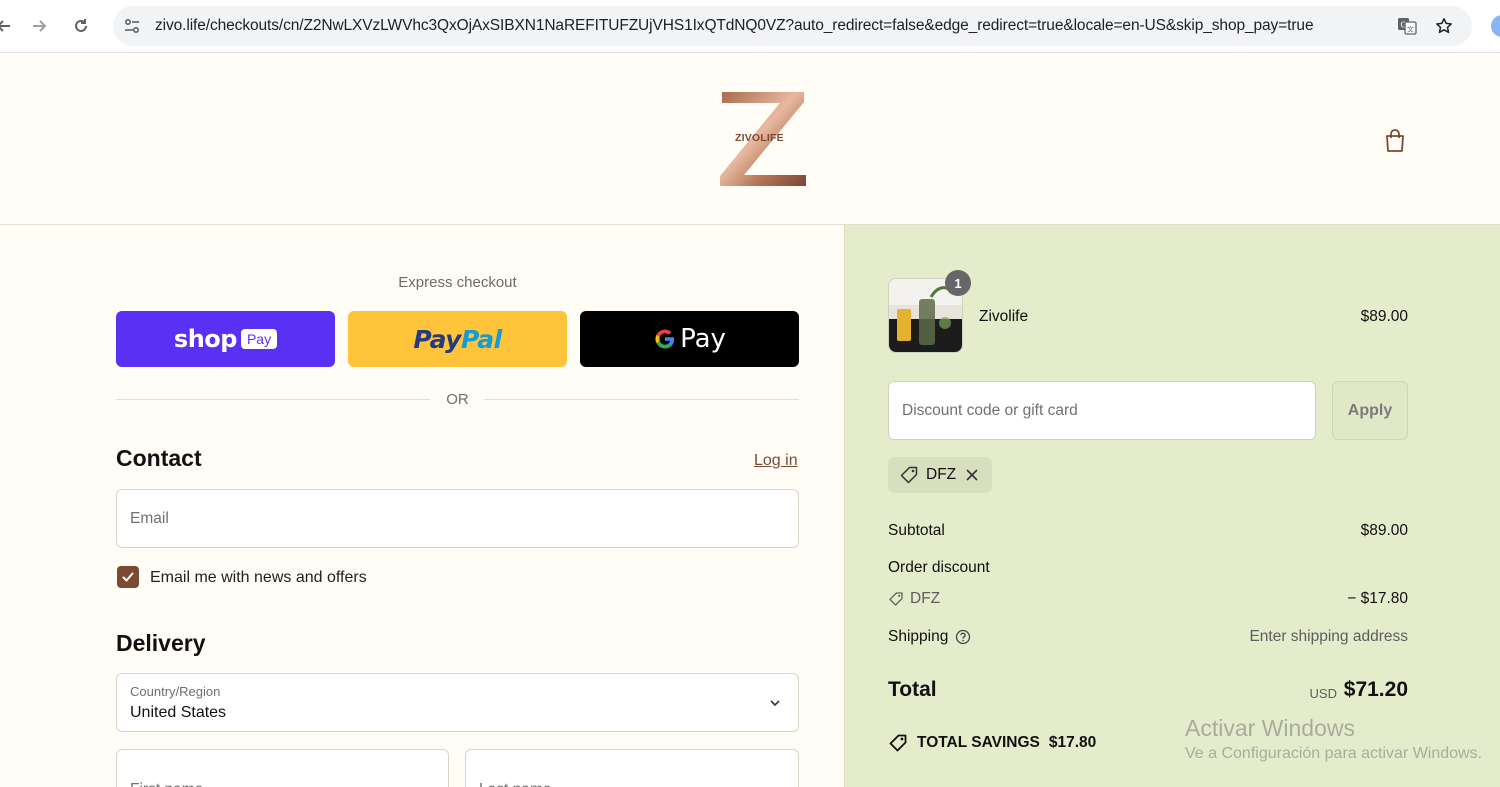 Image resolution: width=1500 pixels, height=787 pixels. I want to click on first-name-field, so click(282, 768).